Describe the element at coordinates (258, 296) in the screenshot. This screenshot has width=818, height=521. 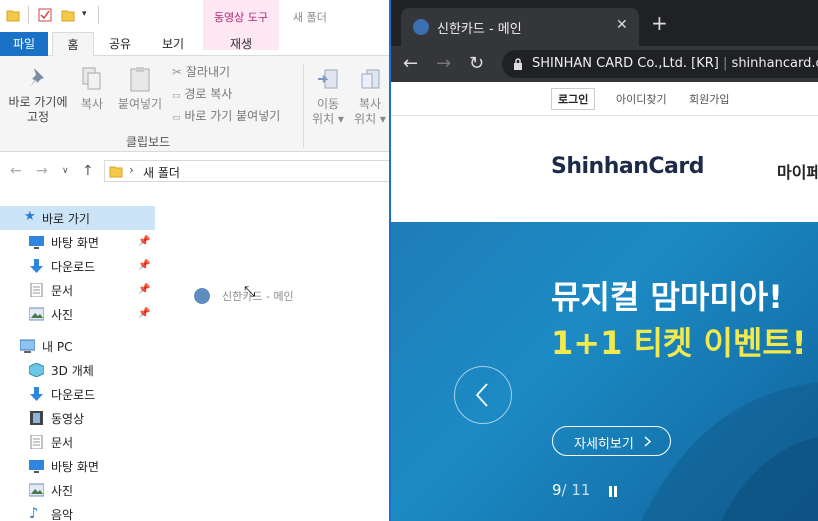
I see `drag-ghost-label: 신한카드 - 메인` at that location.